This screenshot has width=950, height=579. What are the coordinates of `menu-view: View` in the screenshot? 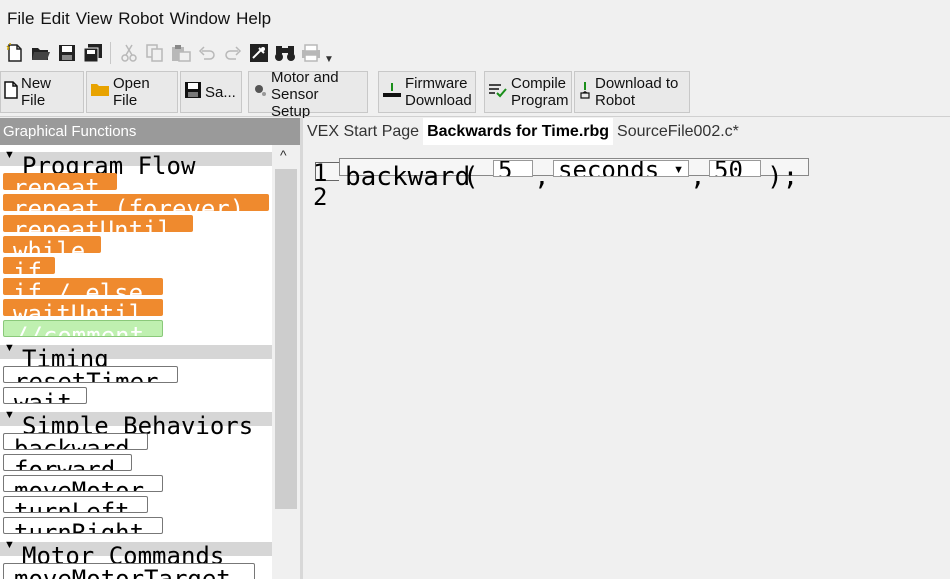 It's located at (94, 19).